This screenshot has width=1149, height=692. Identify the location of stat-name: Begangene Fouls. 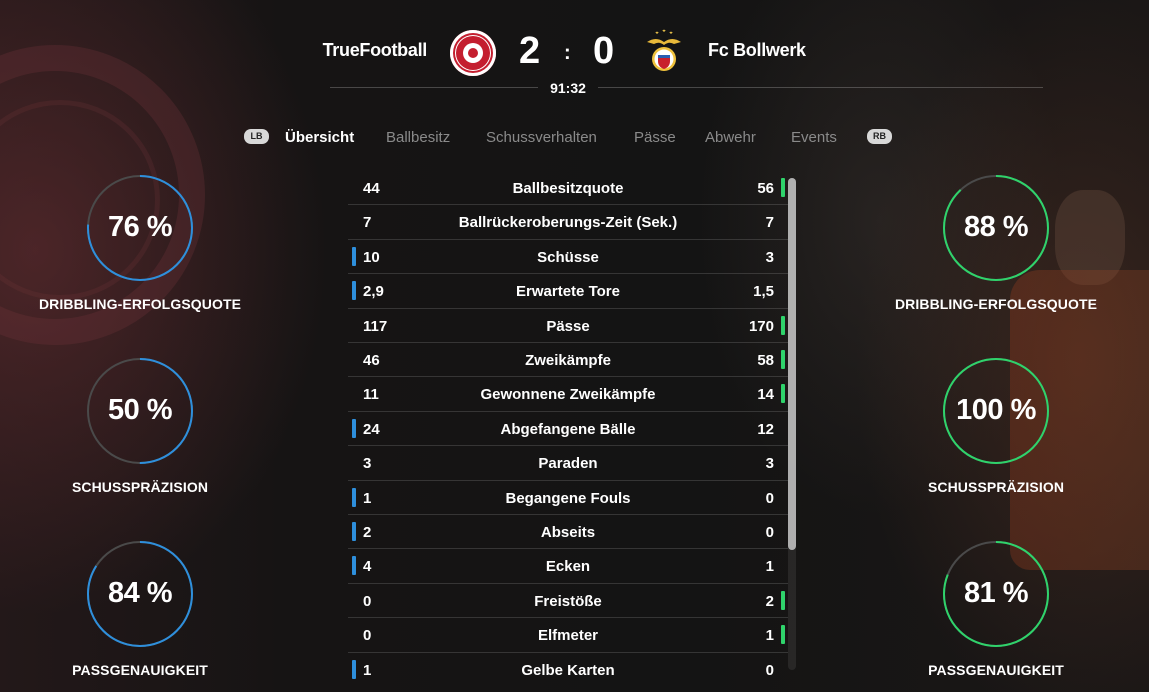
(568, 498).